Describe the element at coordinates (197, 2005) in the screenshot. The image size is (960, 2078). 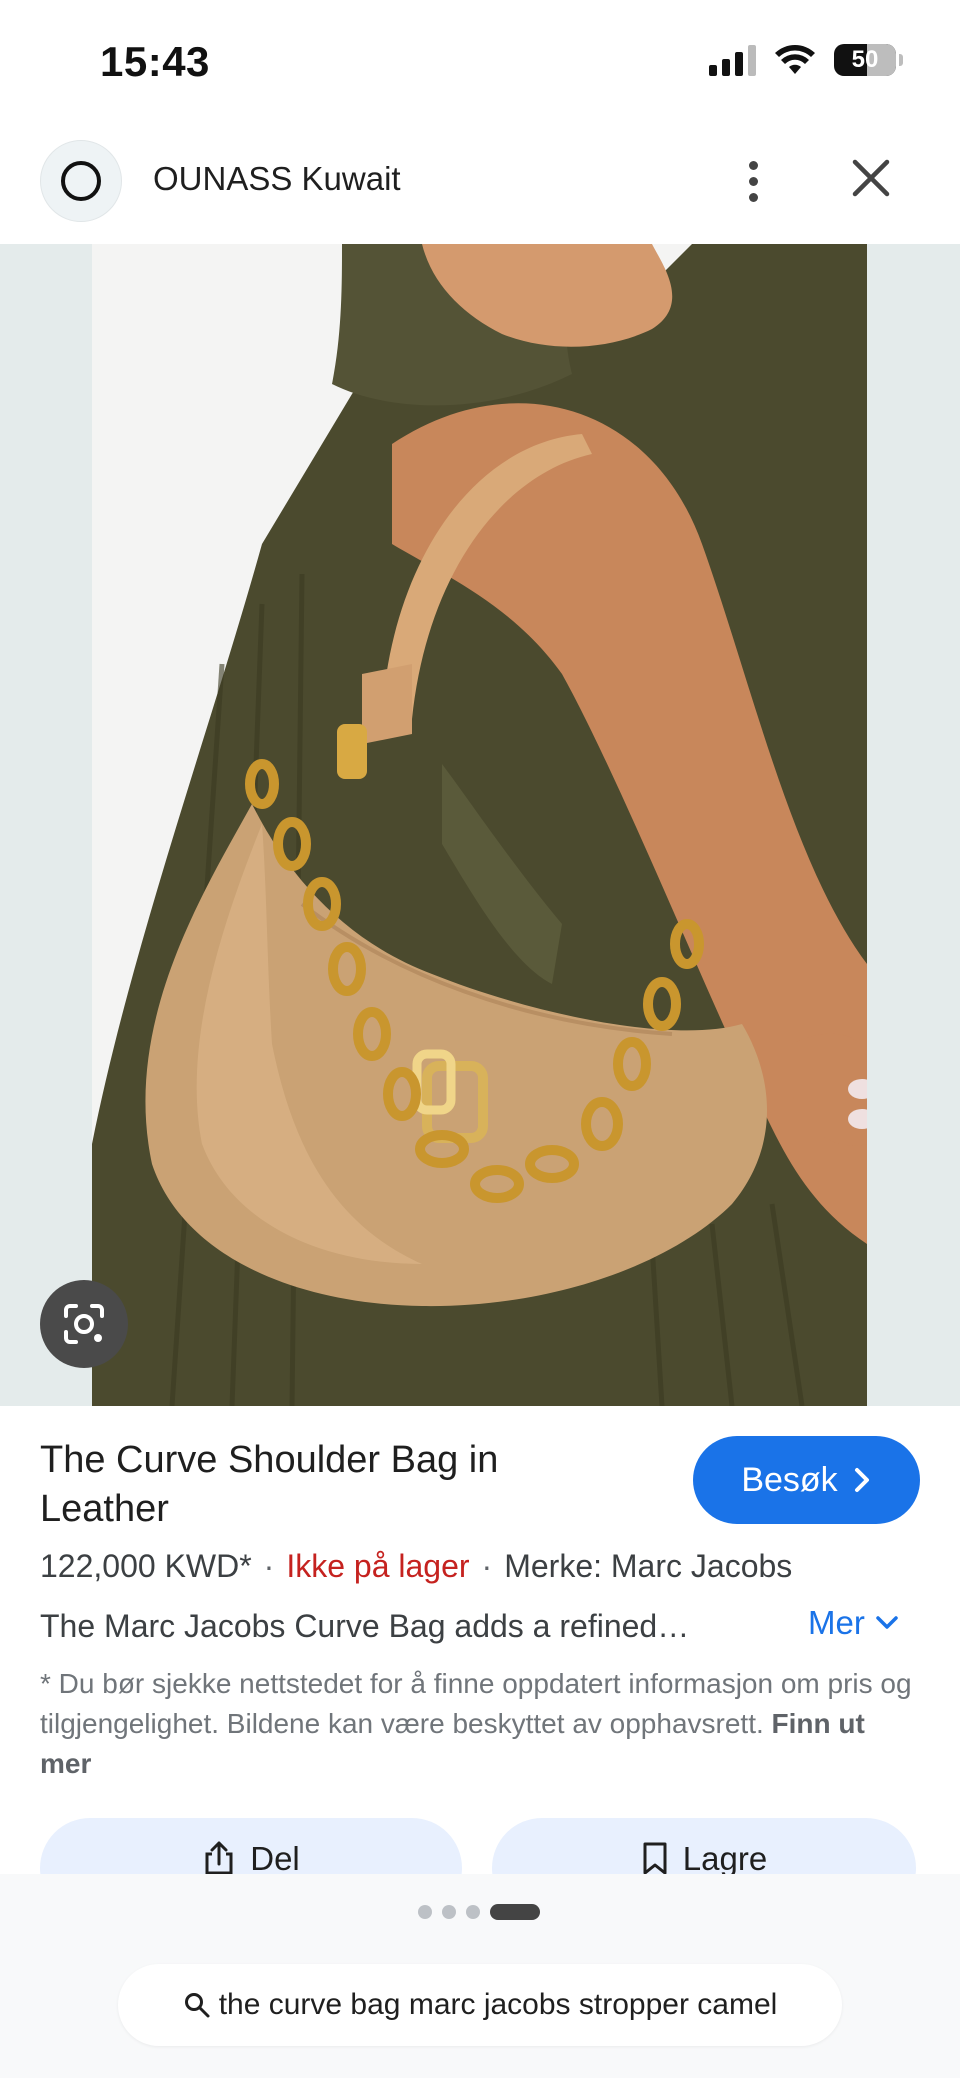
I see `search-icon` at that location.